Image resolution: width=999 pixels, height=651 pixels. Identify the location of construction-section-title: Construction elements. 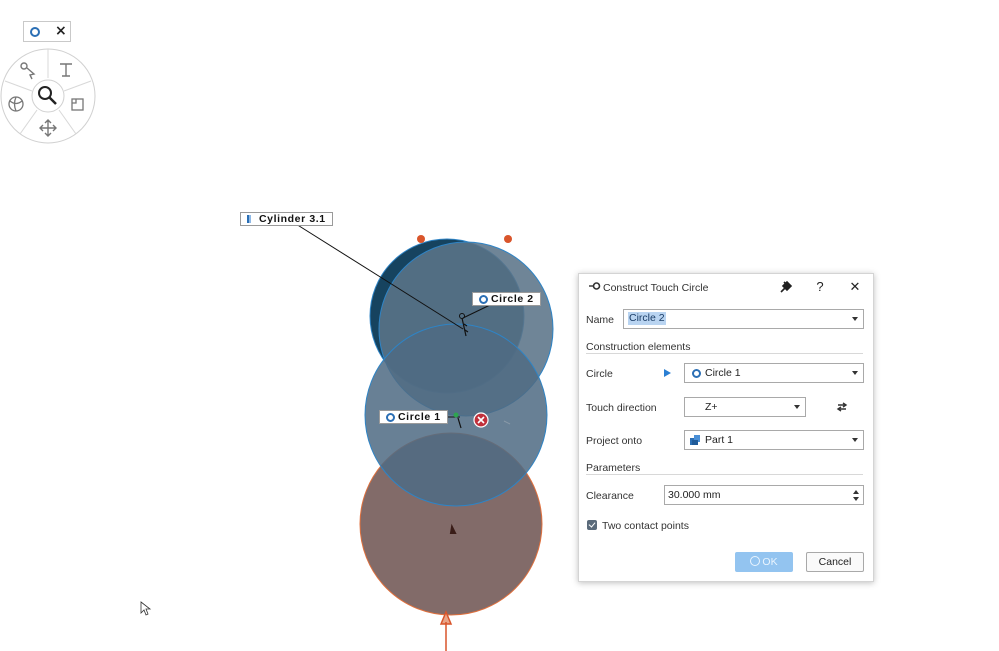
(638, 347).